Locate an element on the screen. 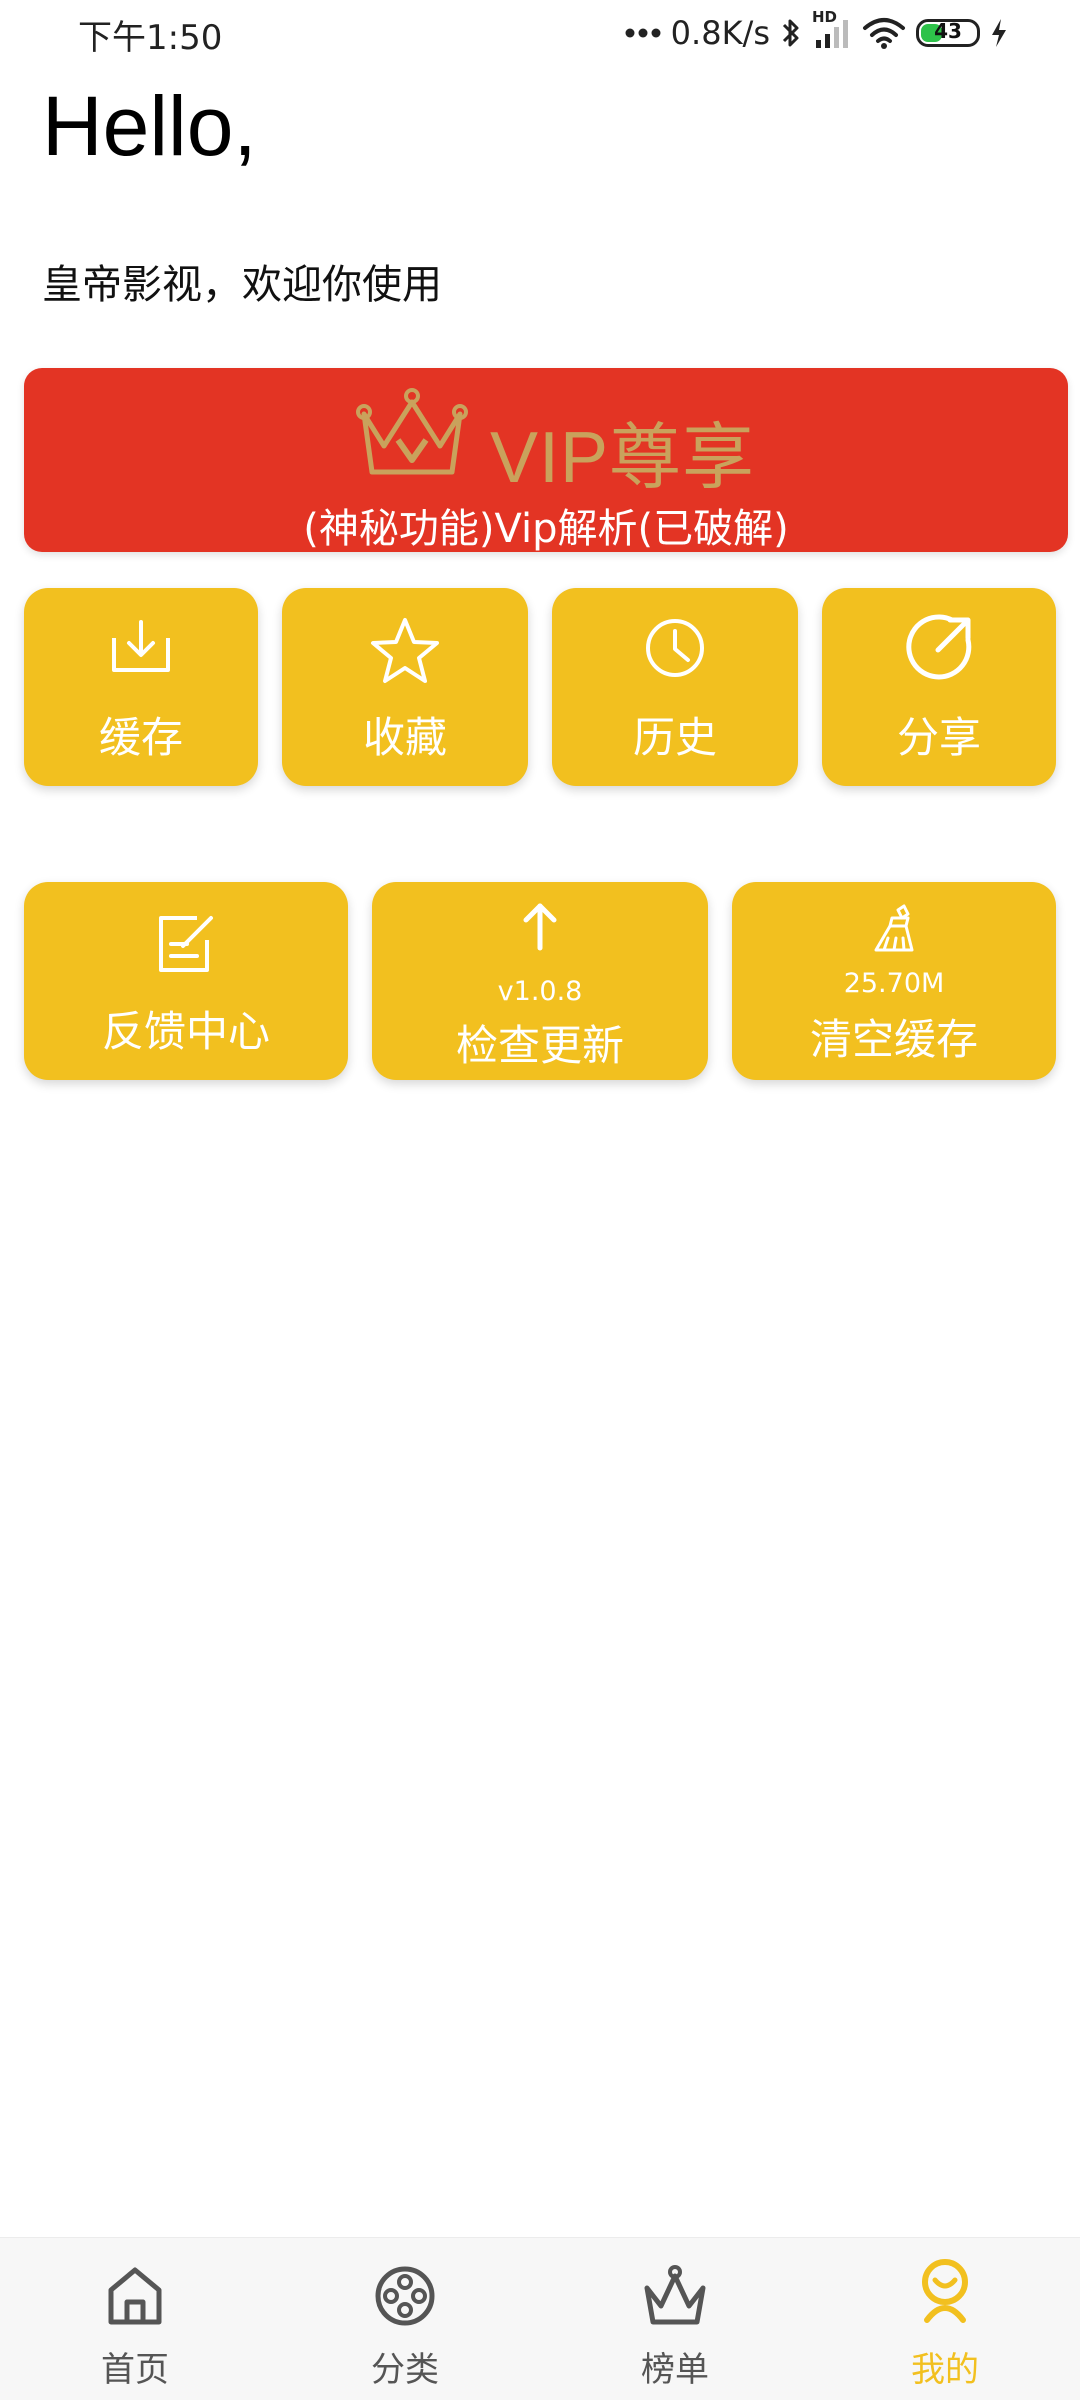 Image resolution: width=1080 pixels, height=2400 pixels. nav-home: 首页 is located at coordinates (135, 2319).